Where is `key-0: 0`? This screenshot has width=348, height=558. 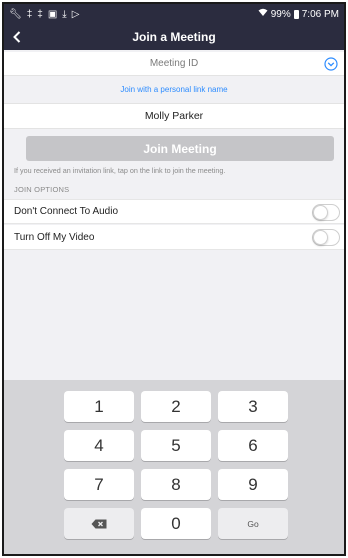 key-0: 0 is located at coordinates (176, 523).